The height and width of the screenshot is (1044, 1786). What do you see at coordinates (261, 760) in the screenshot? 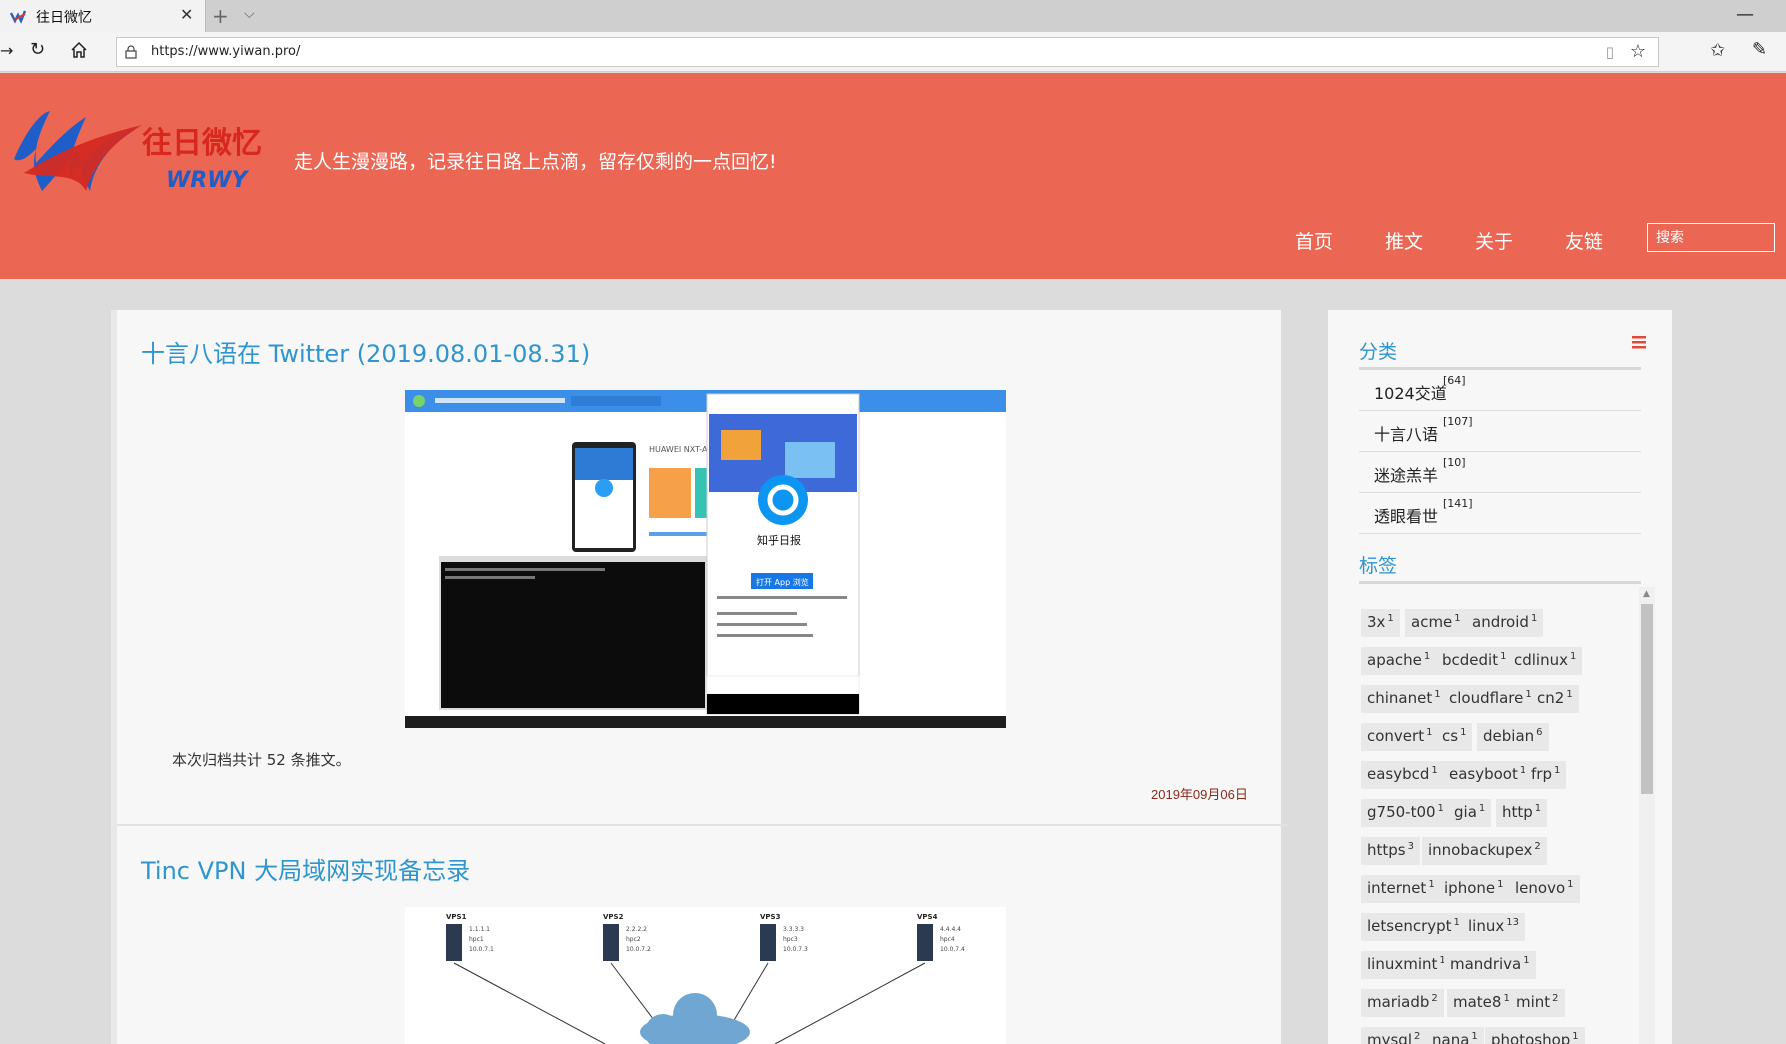
I see `post-excerpt: 本次归档共计 52 条推文。` at bounding box center [261, 760].